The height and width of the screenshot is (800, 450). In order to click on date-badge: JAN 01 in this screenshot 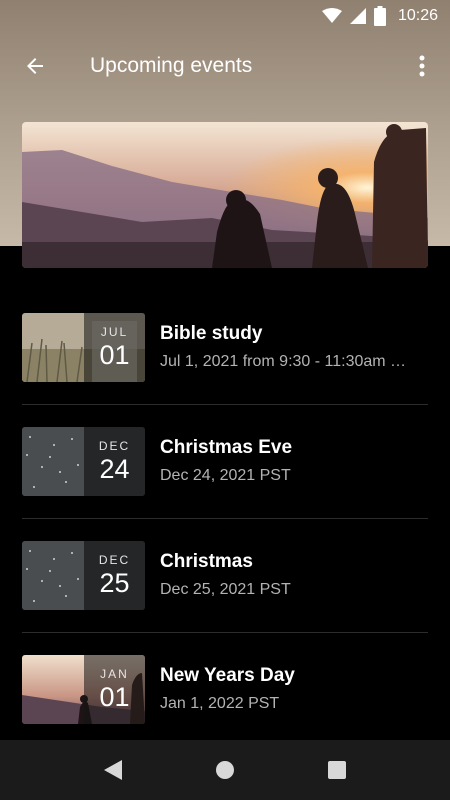, I will do `click(114, 689)`.